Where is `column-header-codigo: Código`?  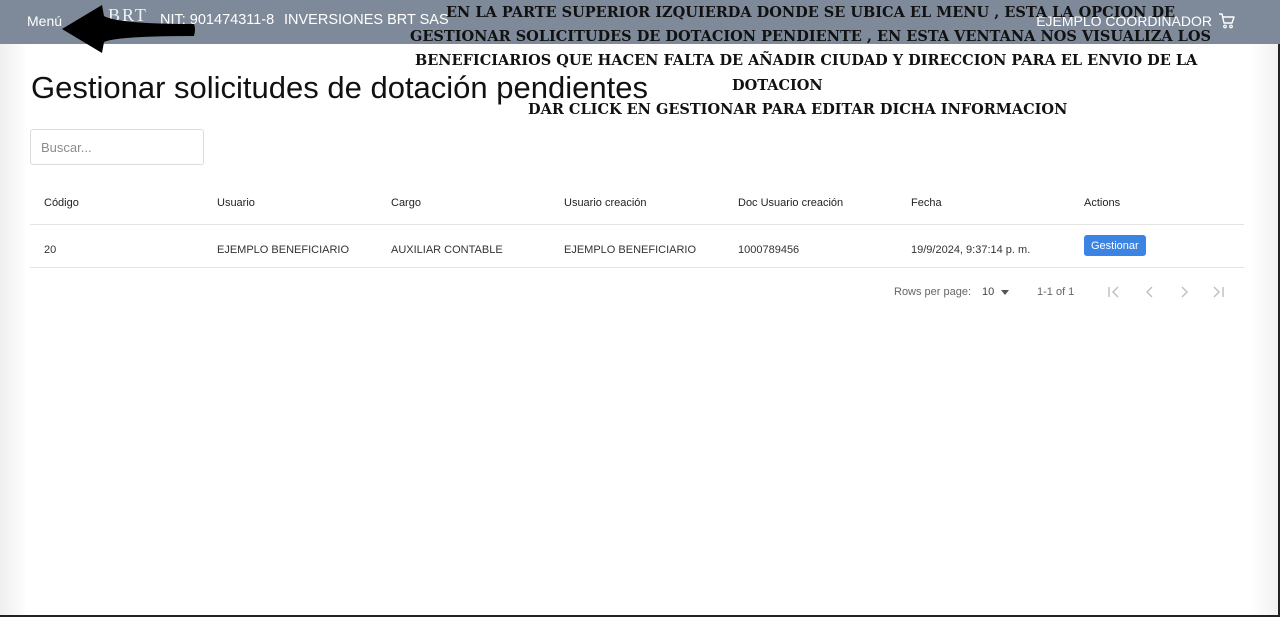
column-header-codigo: Código is located at coordinates (61, 203).